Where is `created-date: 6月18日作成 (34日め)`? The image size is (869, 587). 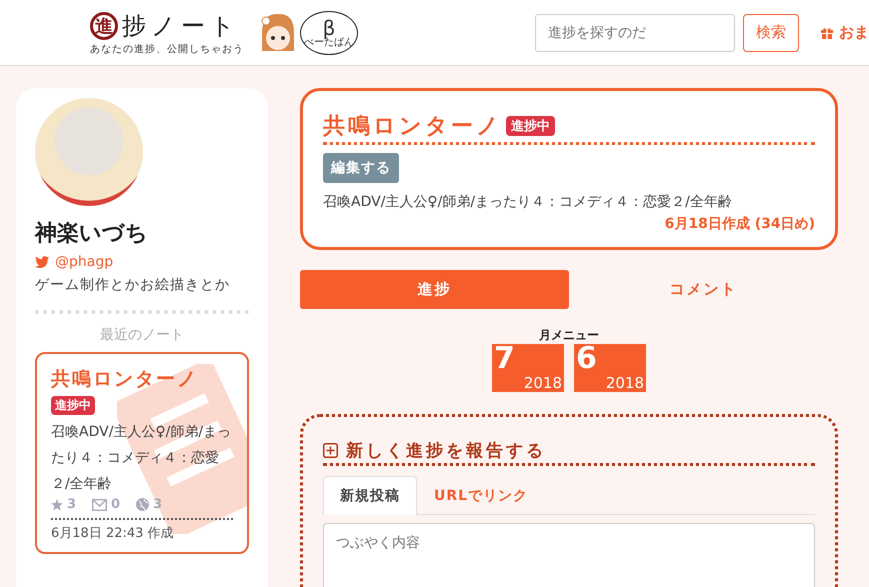 created-date: 6月18日作成 (34日め) is located at coordinates (739, 224).